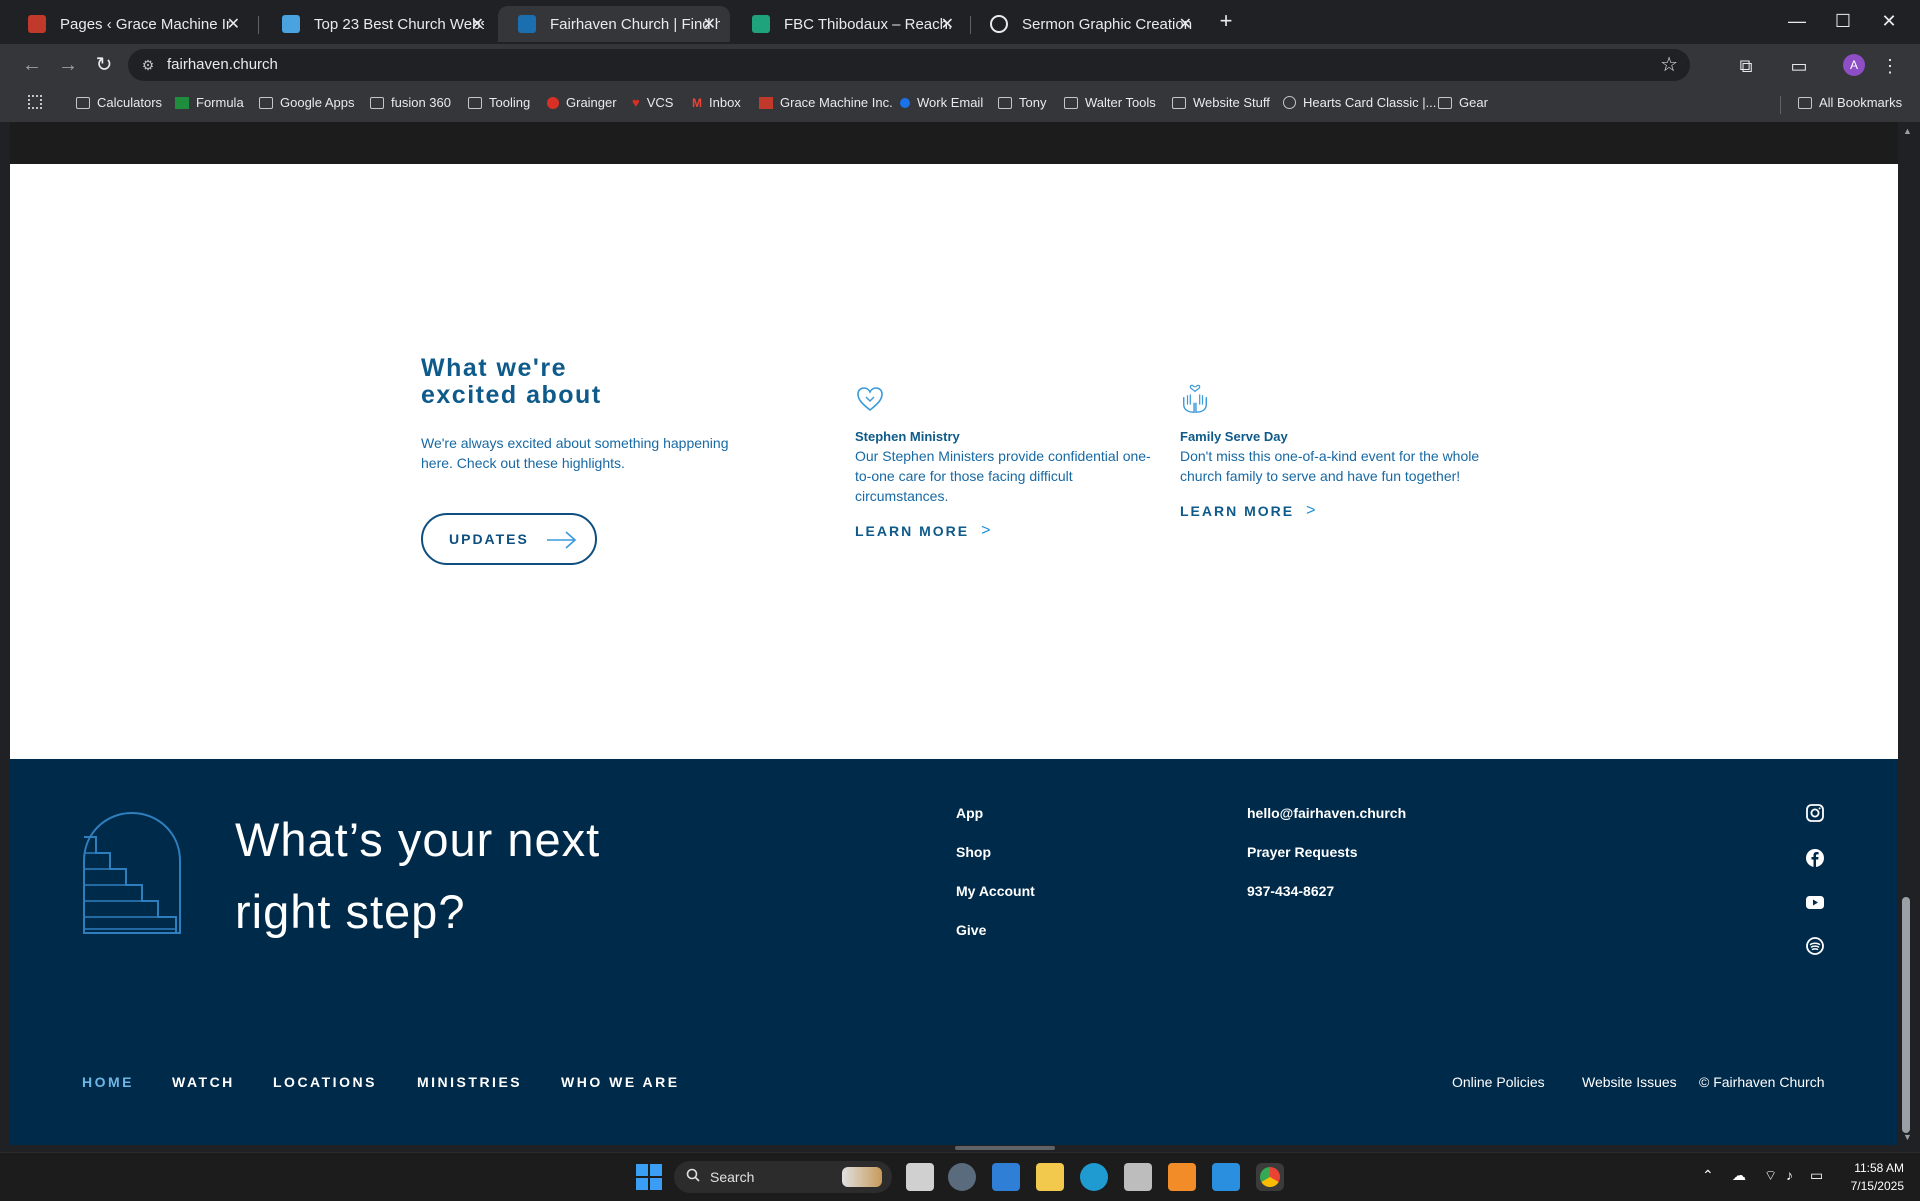 The image size is (1920, 1201). What do you see at coordinates (907, 436) in the screenshot?
I see `card-title: Stephen Ministry` at bounding box center [907, 436].